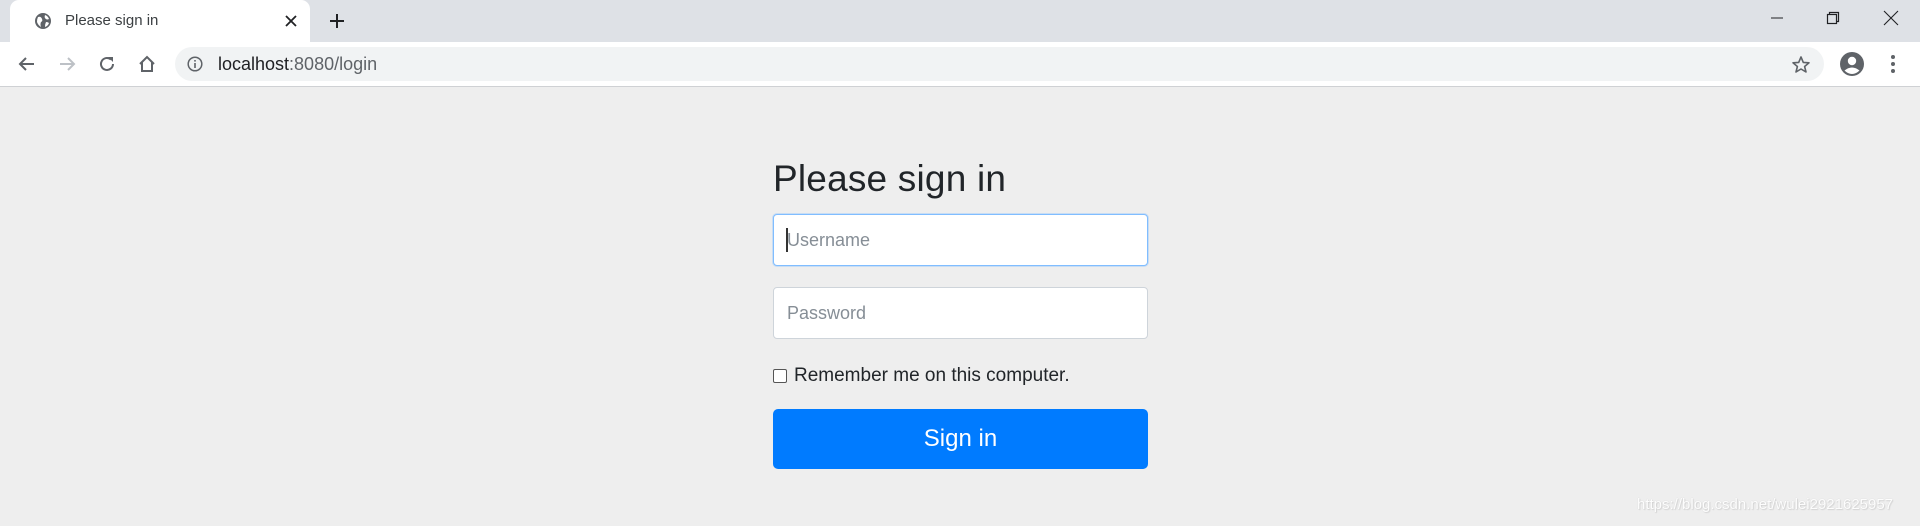 Image resolution: width=1920 pixels, height=526 pixels. I want to click on home-icon, so click(147, 64).